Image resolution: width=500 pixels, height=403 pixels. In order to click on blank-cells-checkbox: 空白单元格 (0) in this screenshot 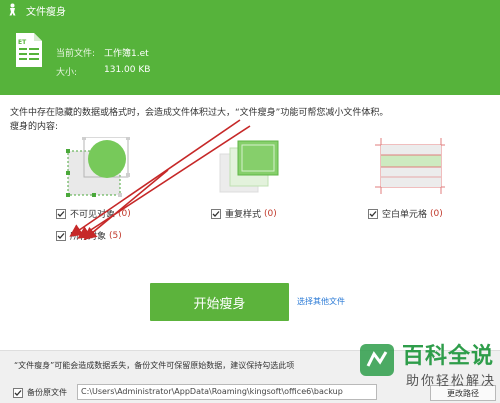, I will do `click(405, 213)`.